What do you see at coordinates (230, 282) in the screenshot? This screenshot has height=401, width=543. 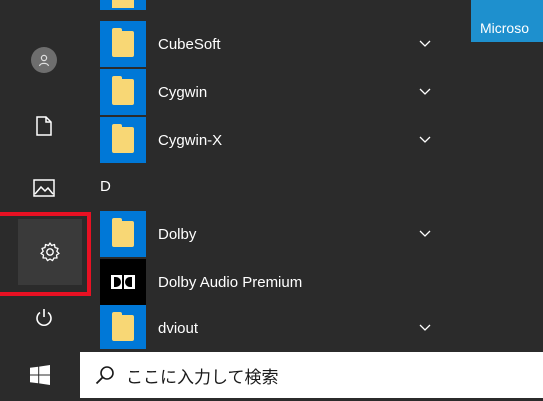 I see `app-label: Dolby Audio Premium` at bounding box center [230, 282].